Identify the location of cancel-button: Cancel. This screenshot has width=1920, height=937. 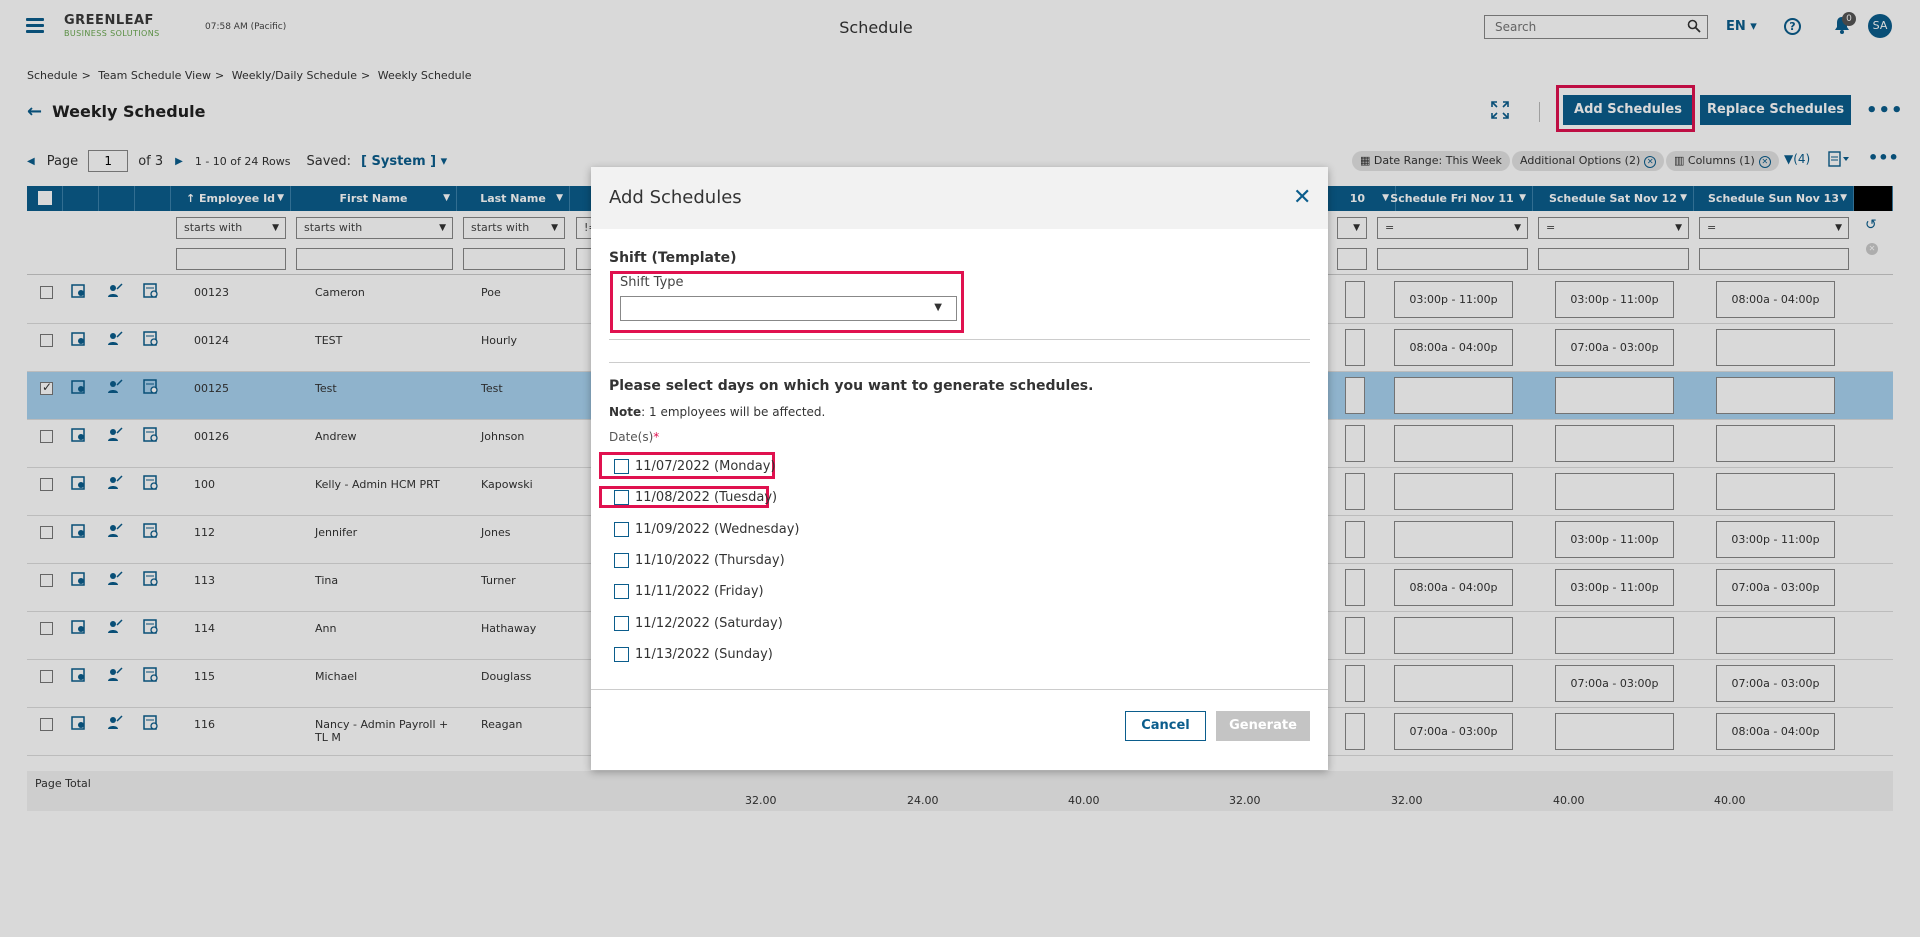
(1165, 726).